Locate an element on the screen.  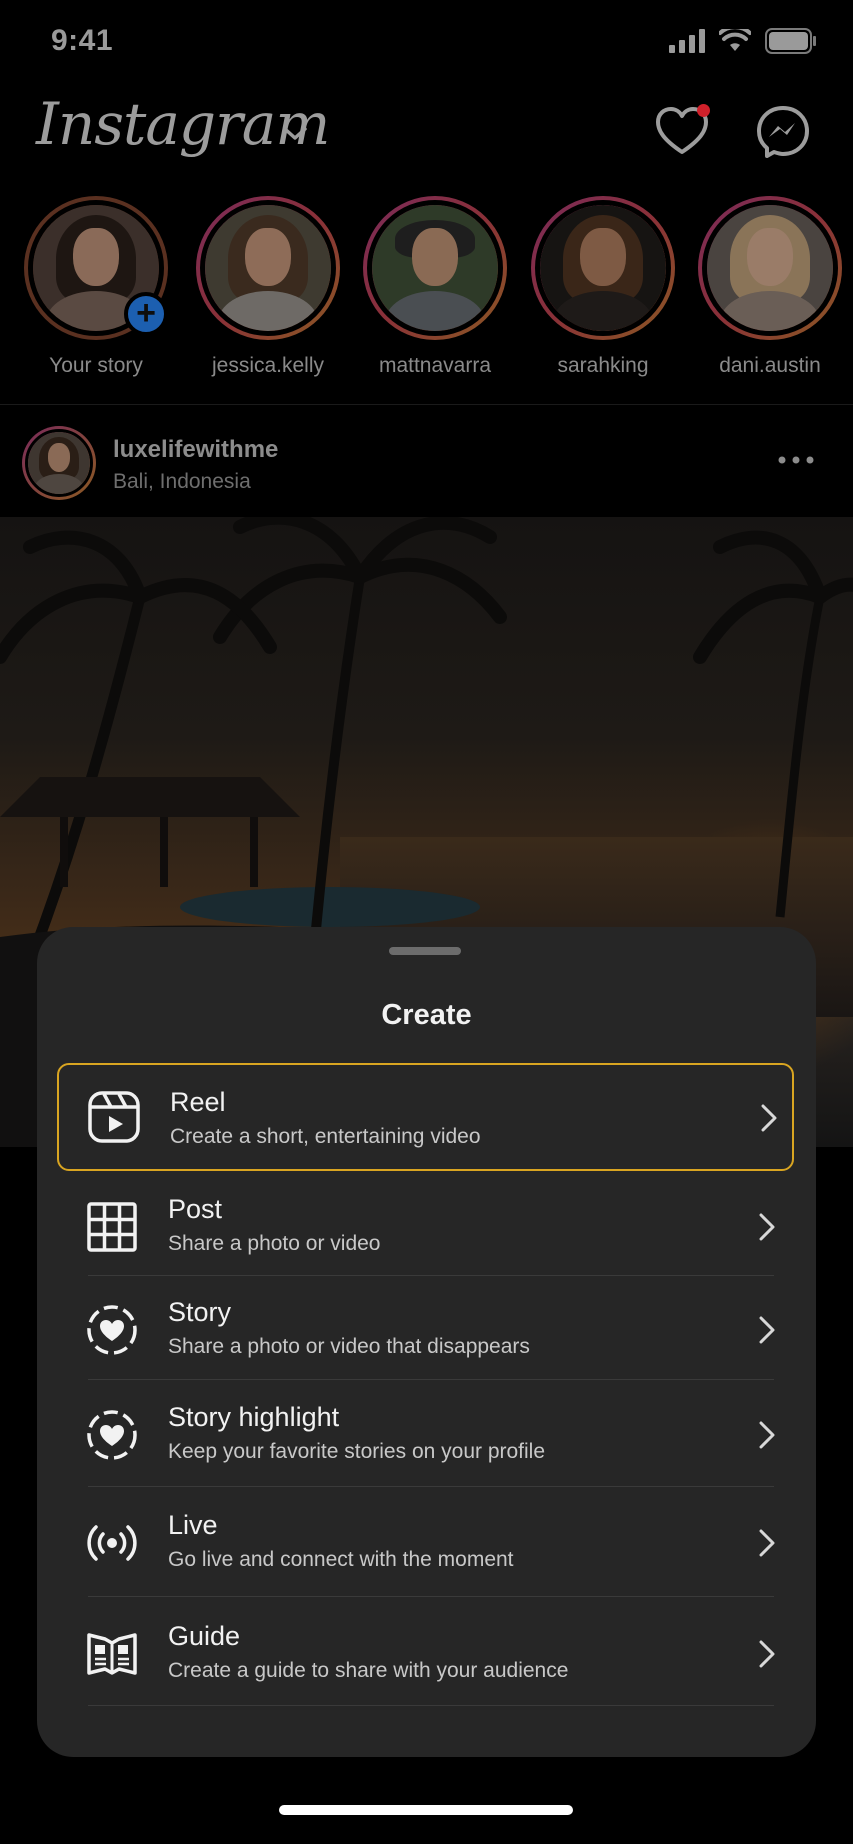
live-icon is located at coordinates (112, 1543).